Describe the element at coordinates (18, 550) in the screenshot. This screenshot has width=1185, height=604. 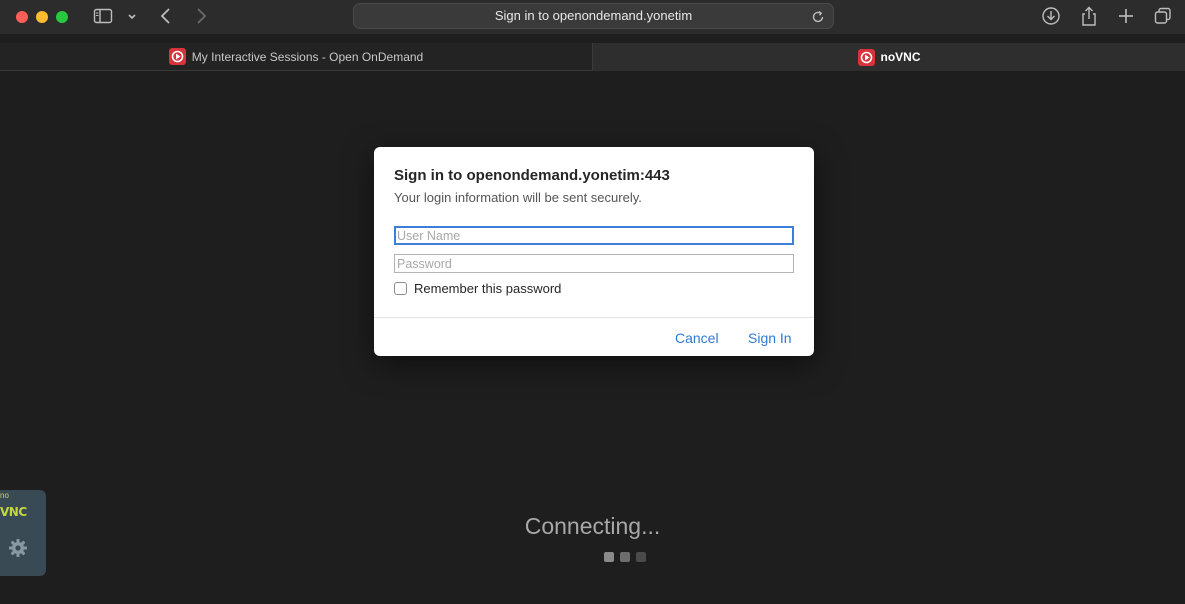
I see `gear-icon` at that location.